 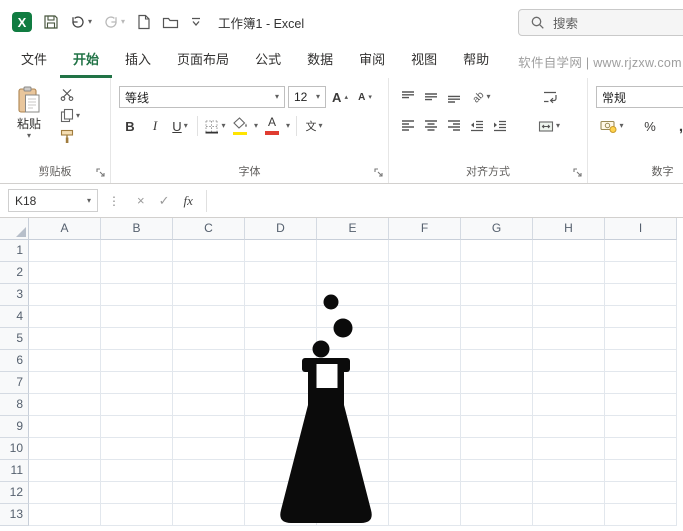 What do you see at coordinates (307, 97) in the screenshot?
I see `font-size-select: 12 ▾` at bounding box center [307, 97].